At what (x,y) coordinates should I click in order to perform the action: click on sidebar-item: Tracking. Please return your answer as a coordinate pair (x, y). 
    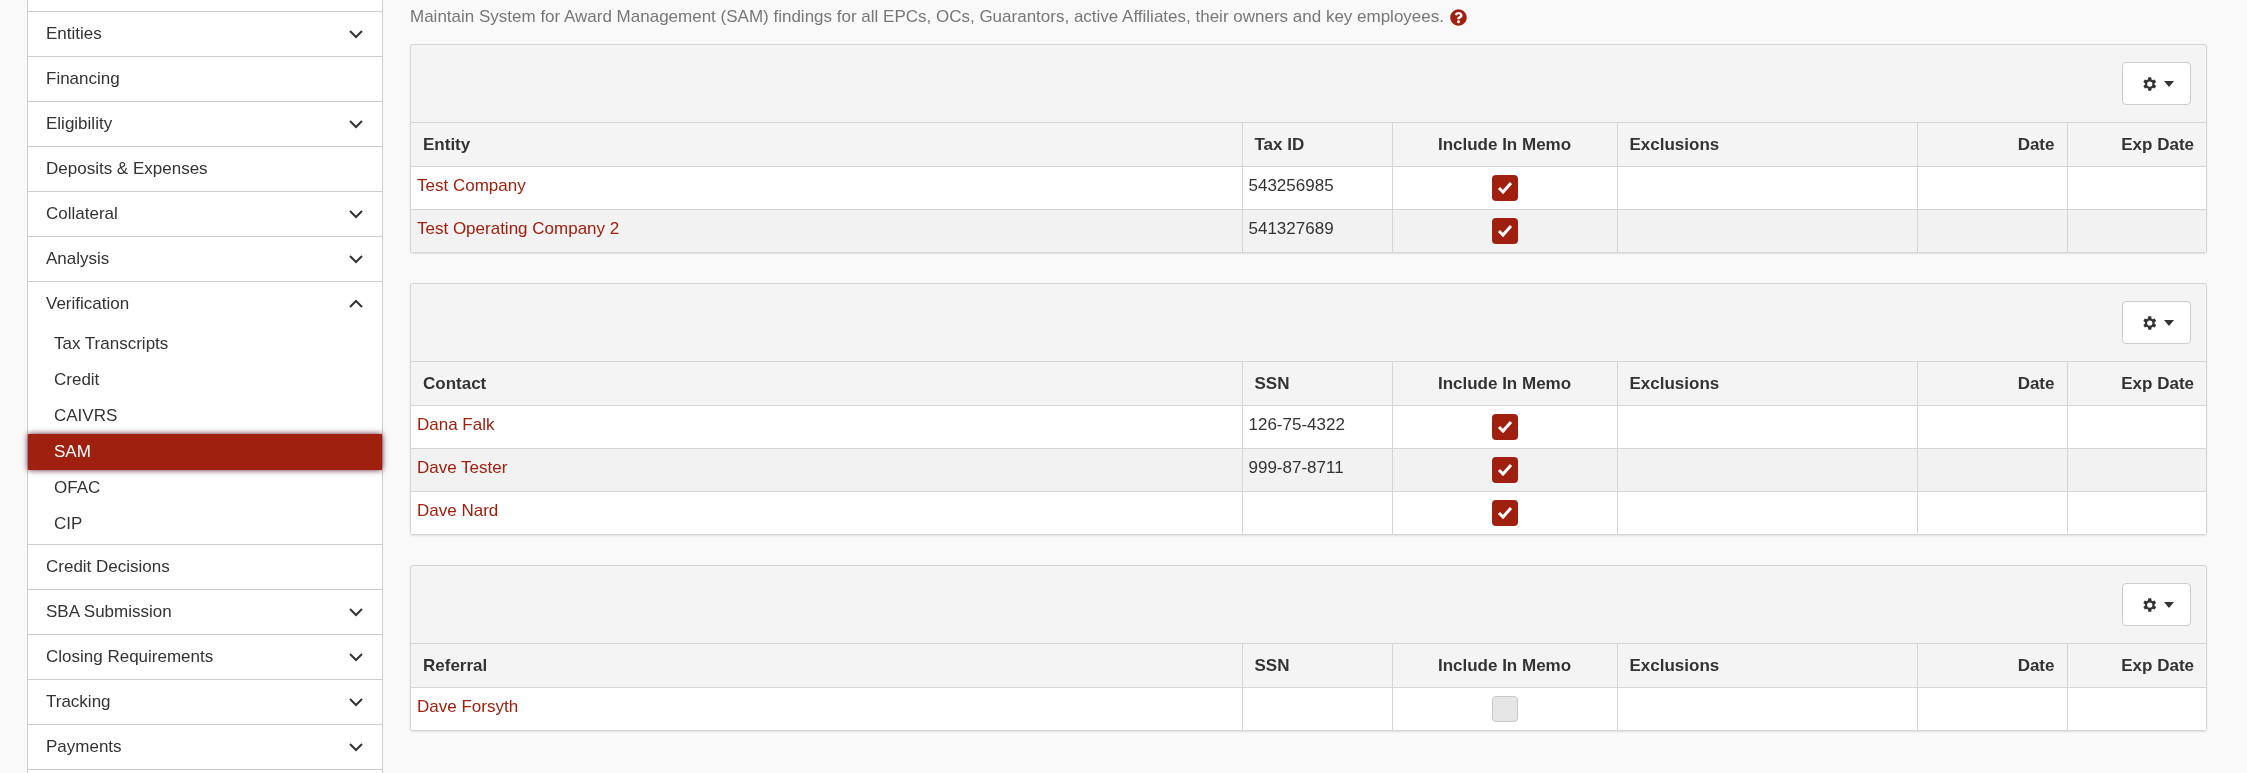
    Looking at the image, I should click on (205, 702).